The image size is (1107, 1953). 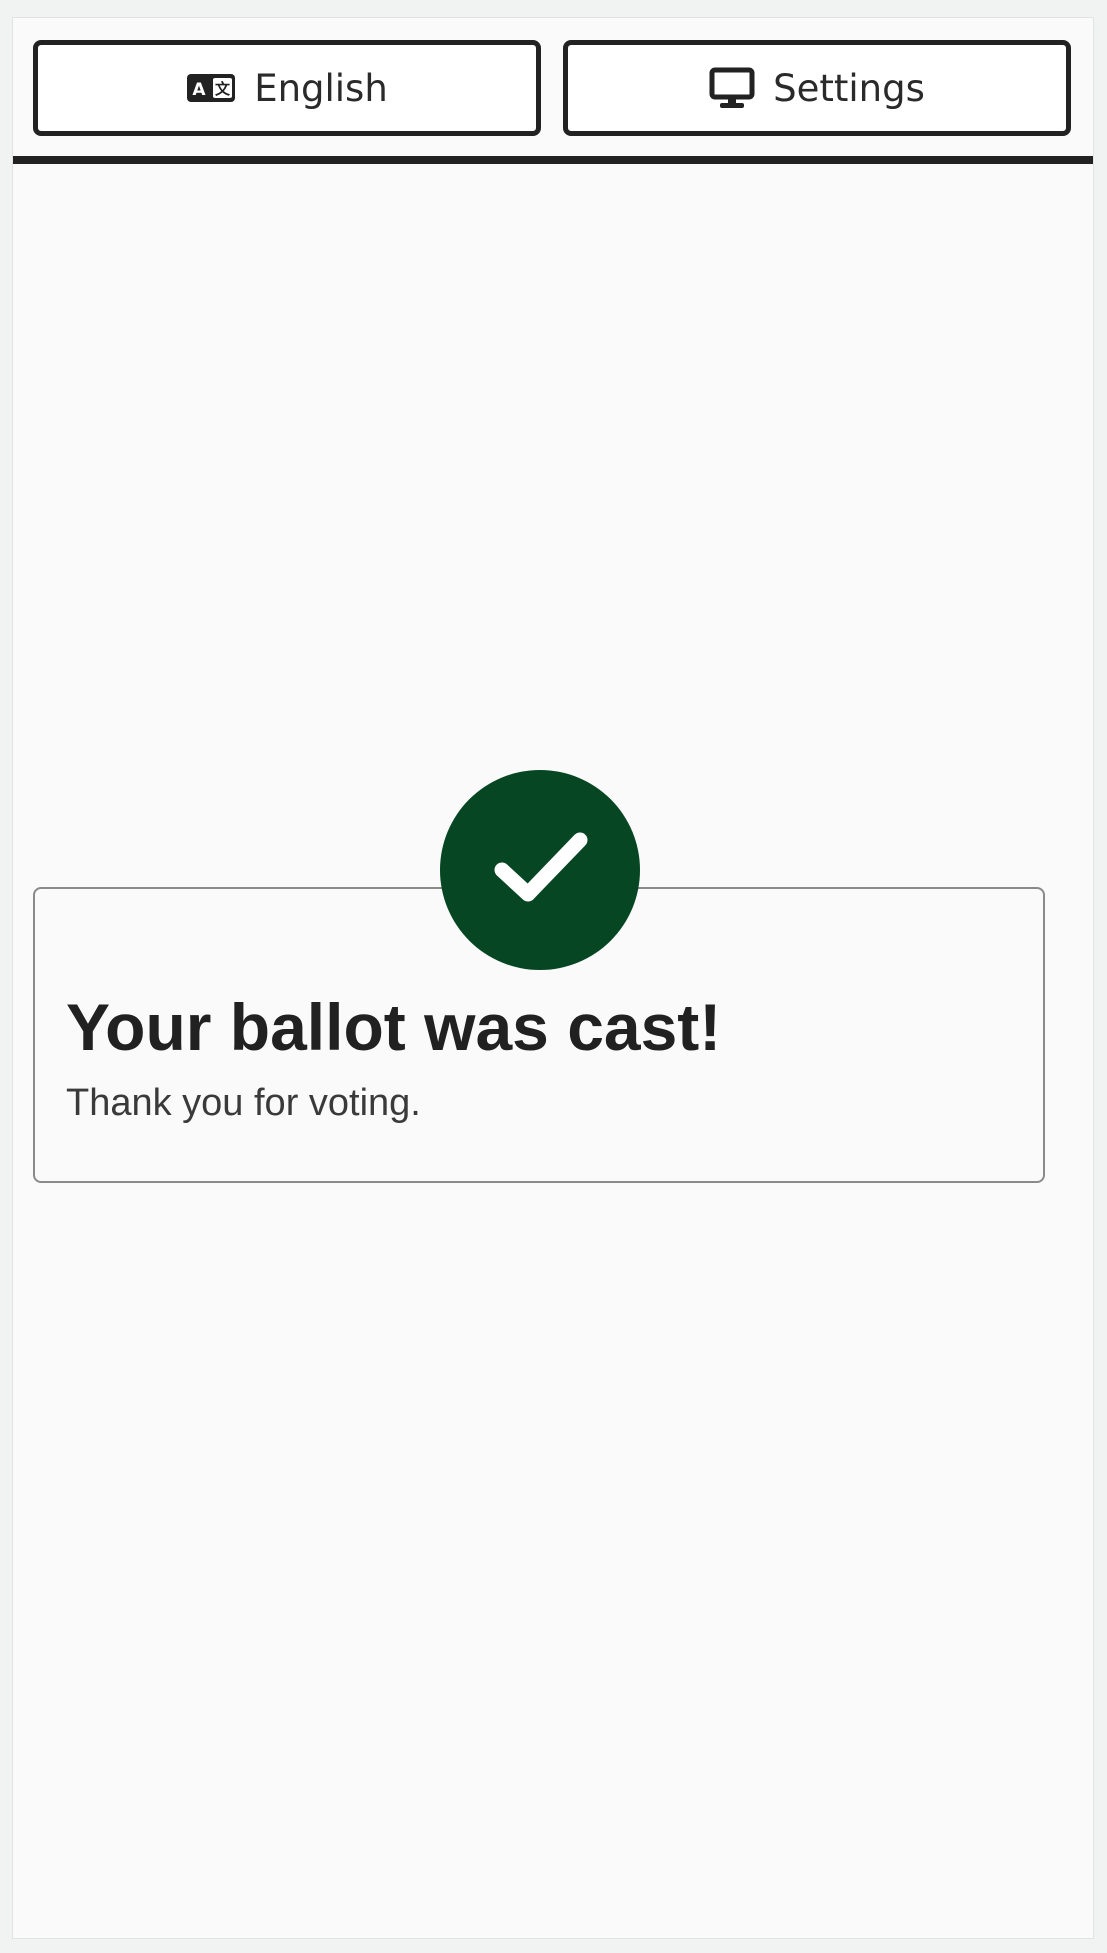 What do you see at coordinates (732, 88) in the screenshot?
I see `monitor-icon` at bounding box center [732, 88].